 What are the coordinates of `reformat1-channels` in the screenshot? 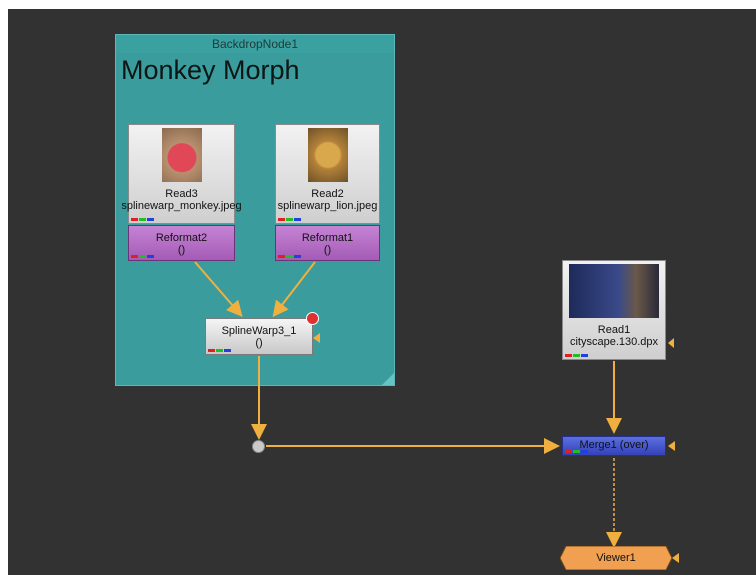 It's located at (290, 256).